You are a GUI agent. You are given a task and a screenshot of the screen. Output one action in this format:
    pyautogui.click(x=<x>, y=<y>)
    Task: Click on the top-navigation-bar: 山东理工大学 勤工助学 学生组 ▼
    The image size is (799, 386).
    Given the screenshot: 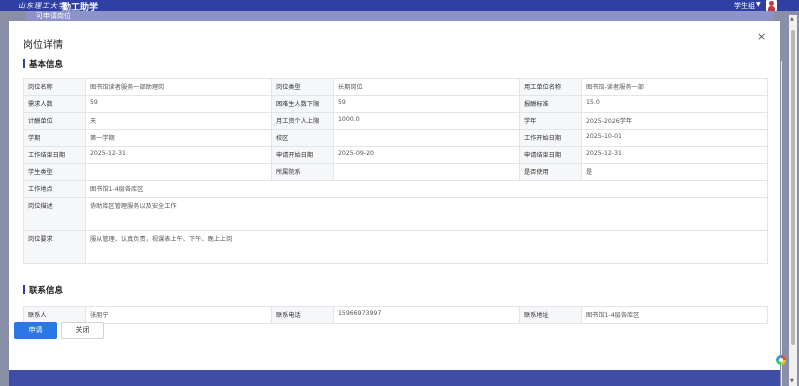 What is the action you would take?
    pyautogui.click(x=399, y=6)
    